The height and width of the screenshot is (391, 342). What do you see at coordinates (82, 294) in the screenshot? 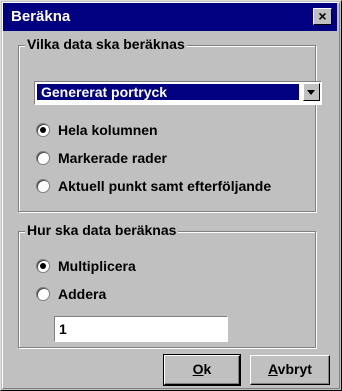
I see `radio-label: Addera` at bounding box center [82, 294].